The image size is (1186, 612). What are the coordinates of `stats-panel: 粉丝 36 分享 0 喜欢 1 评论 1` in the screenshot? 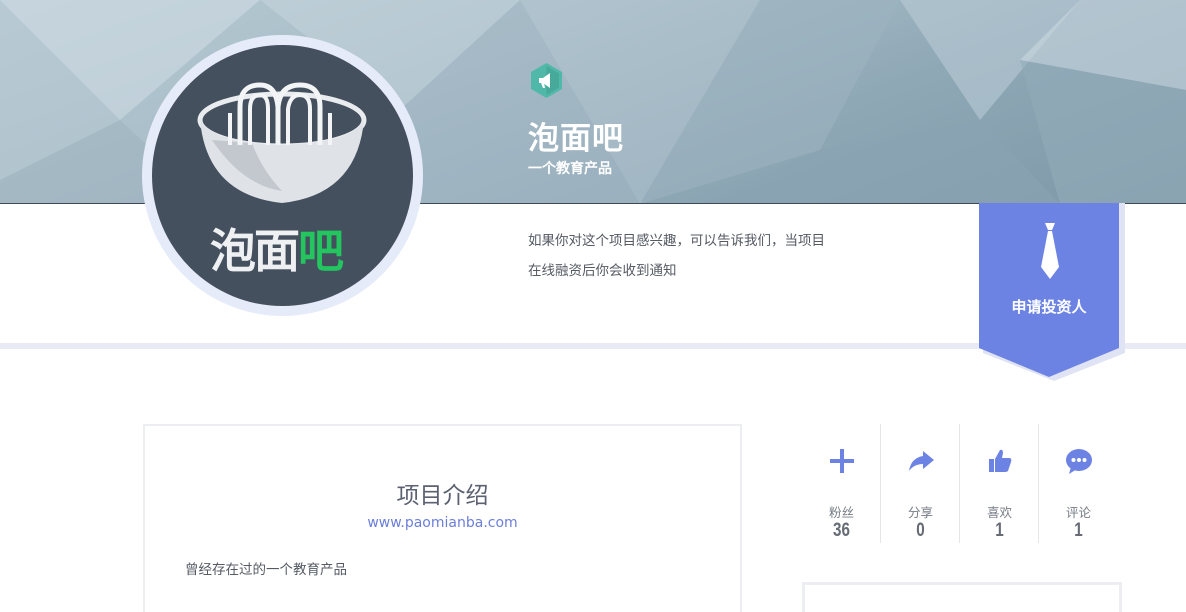 It's located at (962, 484).